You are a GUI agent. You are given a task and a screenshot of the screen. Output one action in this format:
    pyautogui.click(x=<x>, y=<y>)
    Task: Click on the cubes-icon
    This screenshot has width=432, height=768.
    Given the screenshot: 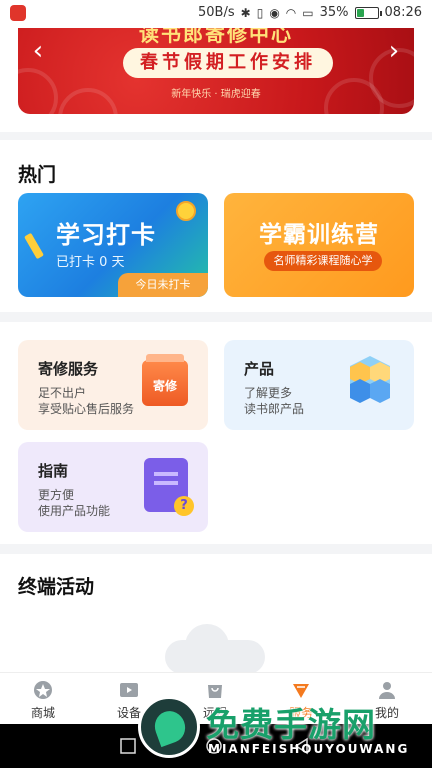 What is the action you would take?
    pyautogui.click(x=370, y=379)
    